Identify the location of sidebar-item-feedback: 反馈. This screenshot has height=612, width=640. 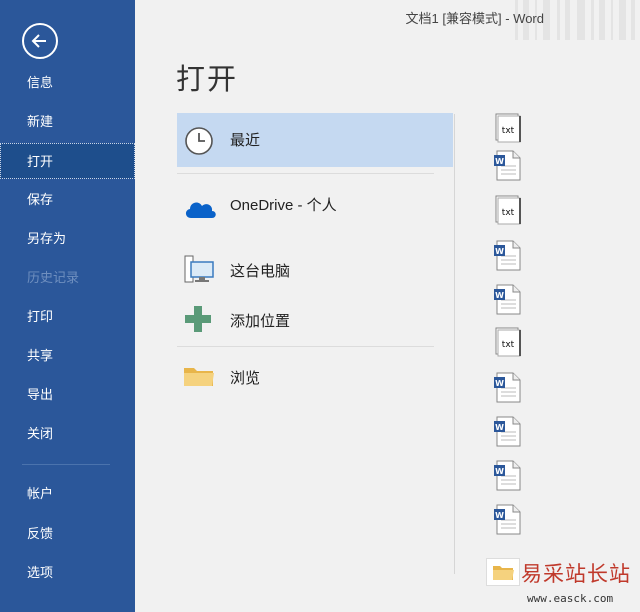
(67, 534).